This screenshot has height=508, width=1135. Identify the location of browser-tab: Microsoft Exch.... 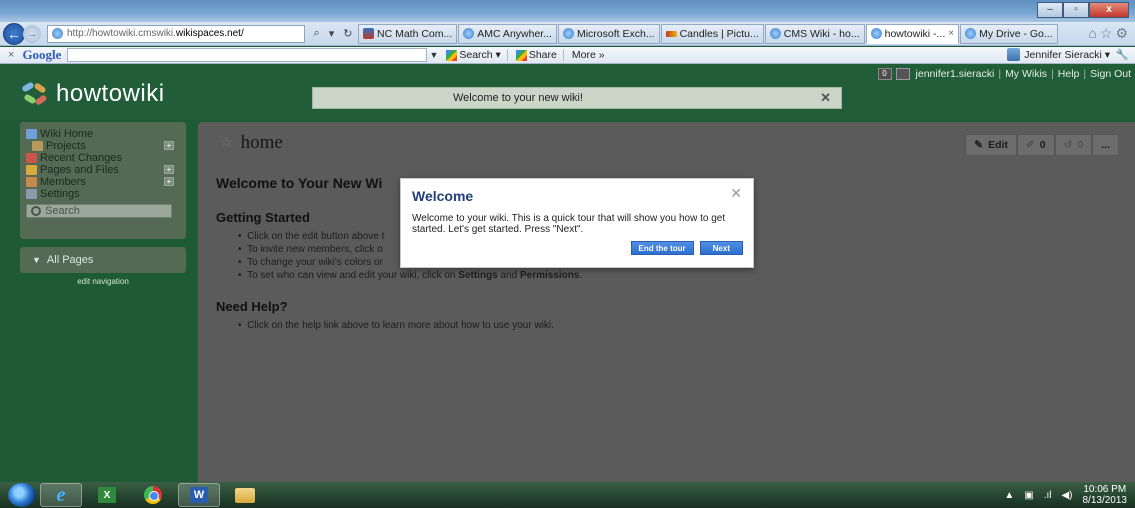
(608, 33).